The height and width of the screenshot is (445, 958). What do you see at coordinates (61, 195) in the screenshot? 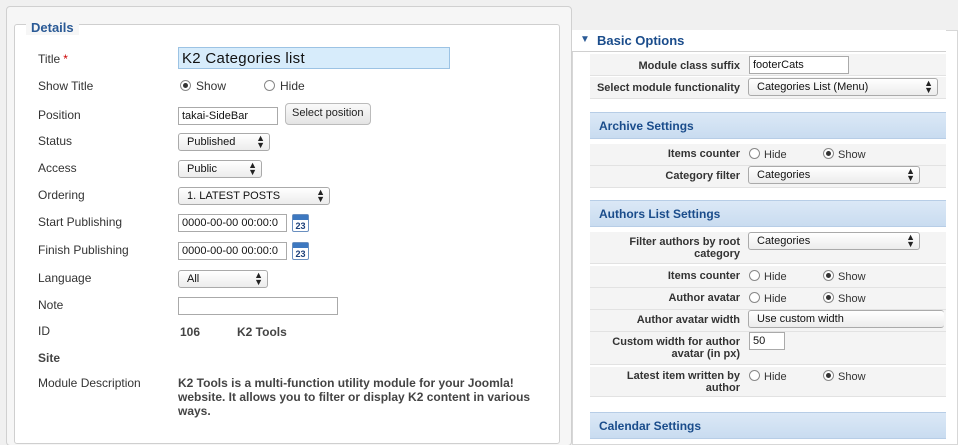
I see `ordering-label: Ordering` at bounding box center [61, 195].